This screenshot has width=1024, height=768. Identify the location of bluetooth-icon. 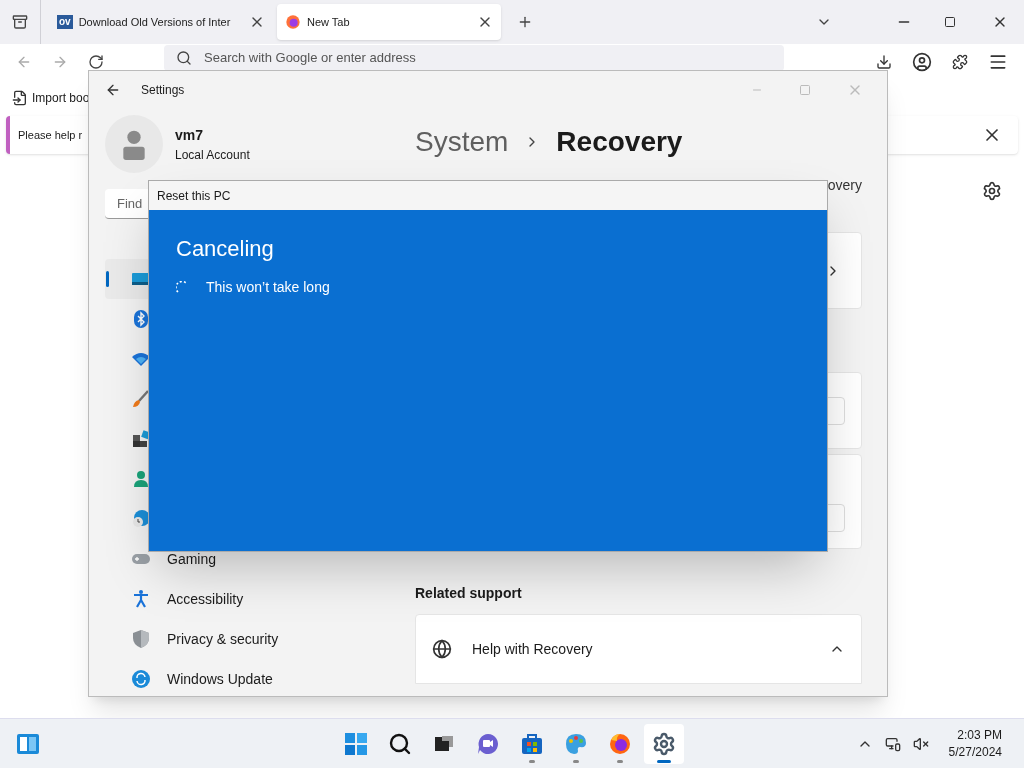
(141, 319).